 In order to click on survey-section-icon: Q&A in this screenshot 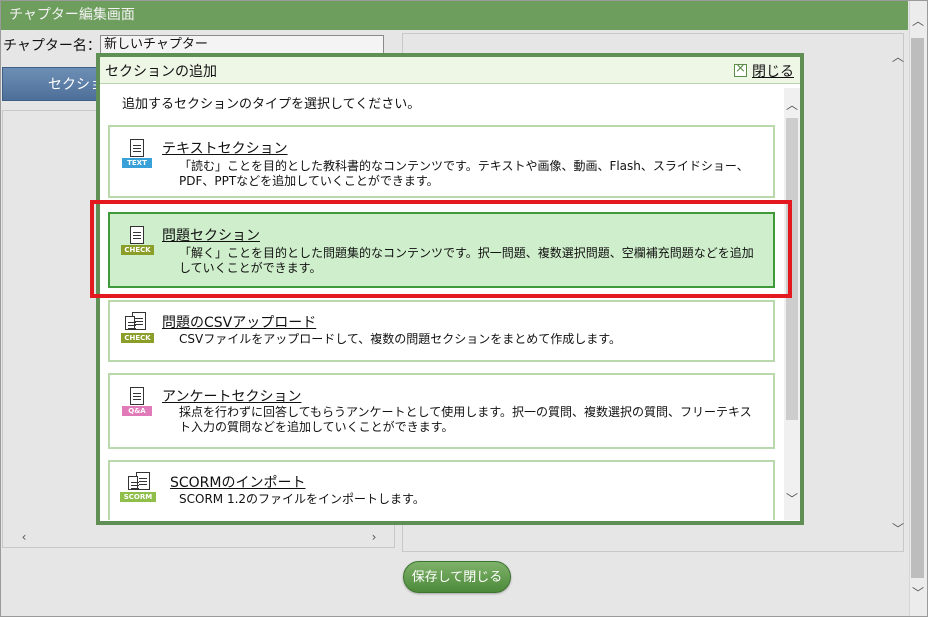, I will do `click(137, 411)`.